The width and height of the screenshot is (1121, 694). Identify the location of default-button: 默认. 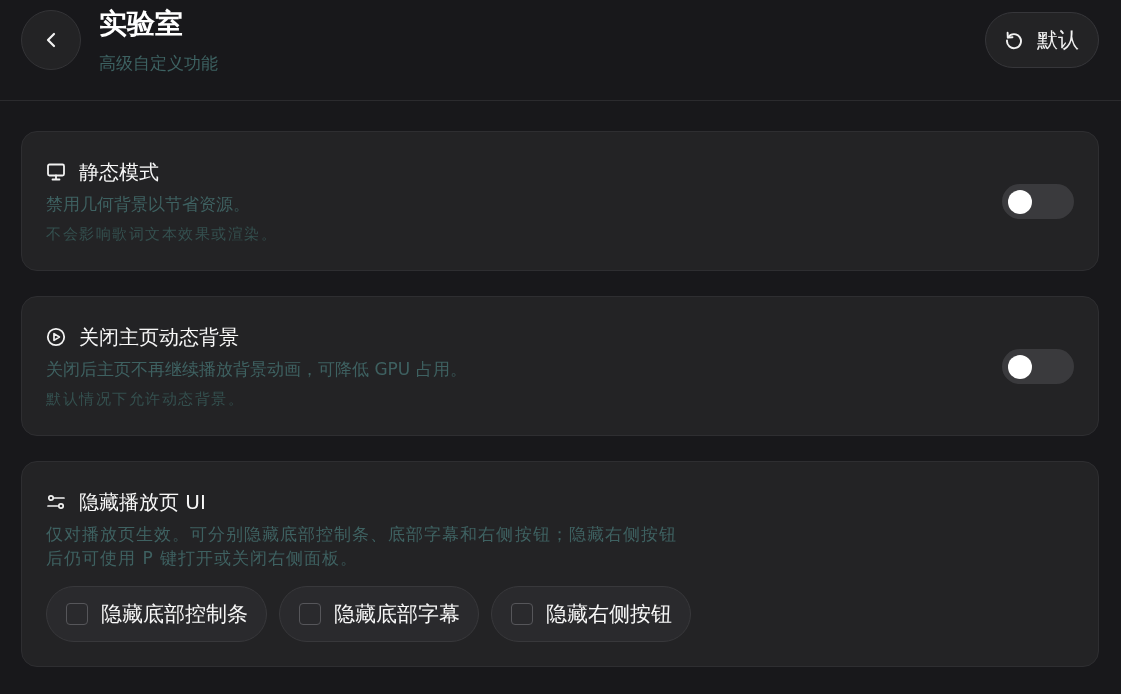
(1042, 40).